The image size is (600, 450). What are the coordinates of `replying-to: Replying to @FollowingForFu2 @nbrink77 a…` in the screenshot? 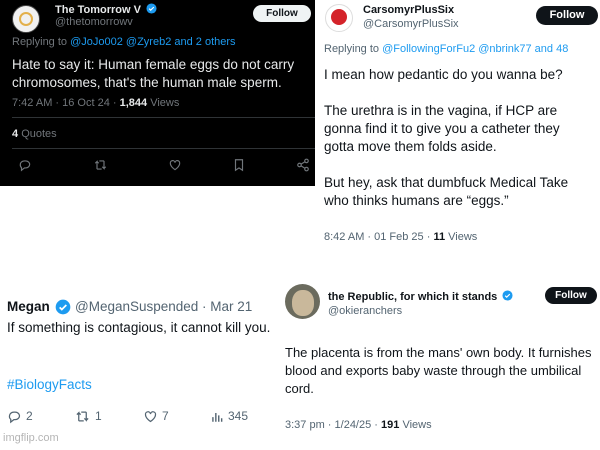 It's located at (446, 49).